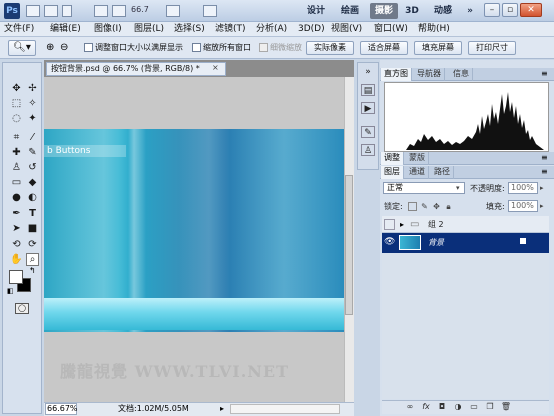 This screenshot has height=416, width=554. I want to click on histogram-menu-icon: ≡, so click(544, 74).